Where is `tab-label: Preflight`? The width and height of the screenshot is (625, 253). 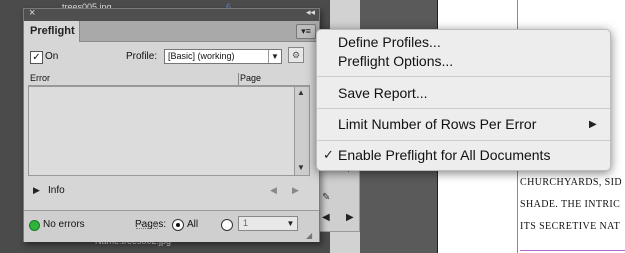
tab-label: Preflight is located at coordinates (52, 31).